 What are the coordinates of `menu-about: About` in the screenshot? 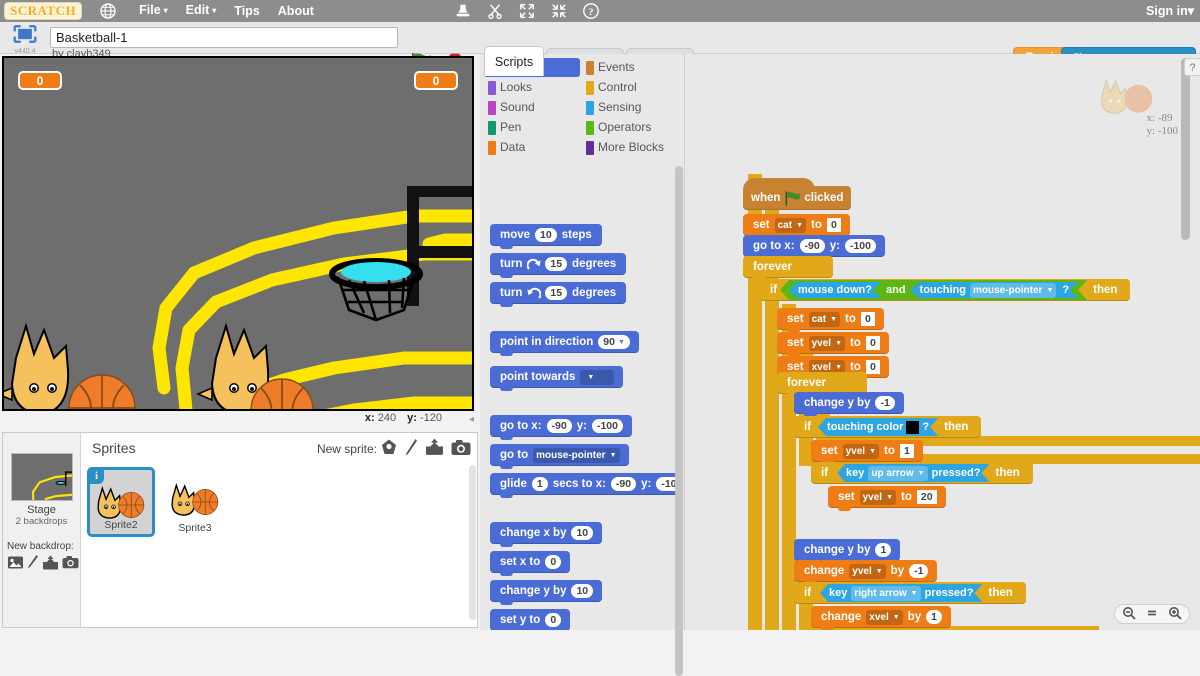 It's located at (296, 11).